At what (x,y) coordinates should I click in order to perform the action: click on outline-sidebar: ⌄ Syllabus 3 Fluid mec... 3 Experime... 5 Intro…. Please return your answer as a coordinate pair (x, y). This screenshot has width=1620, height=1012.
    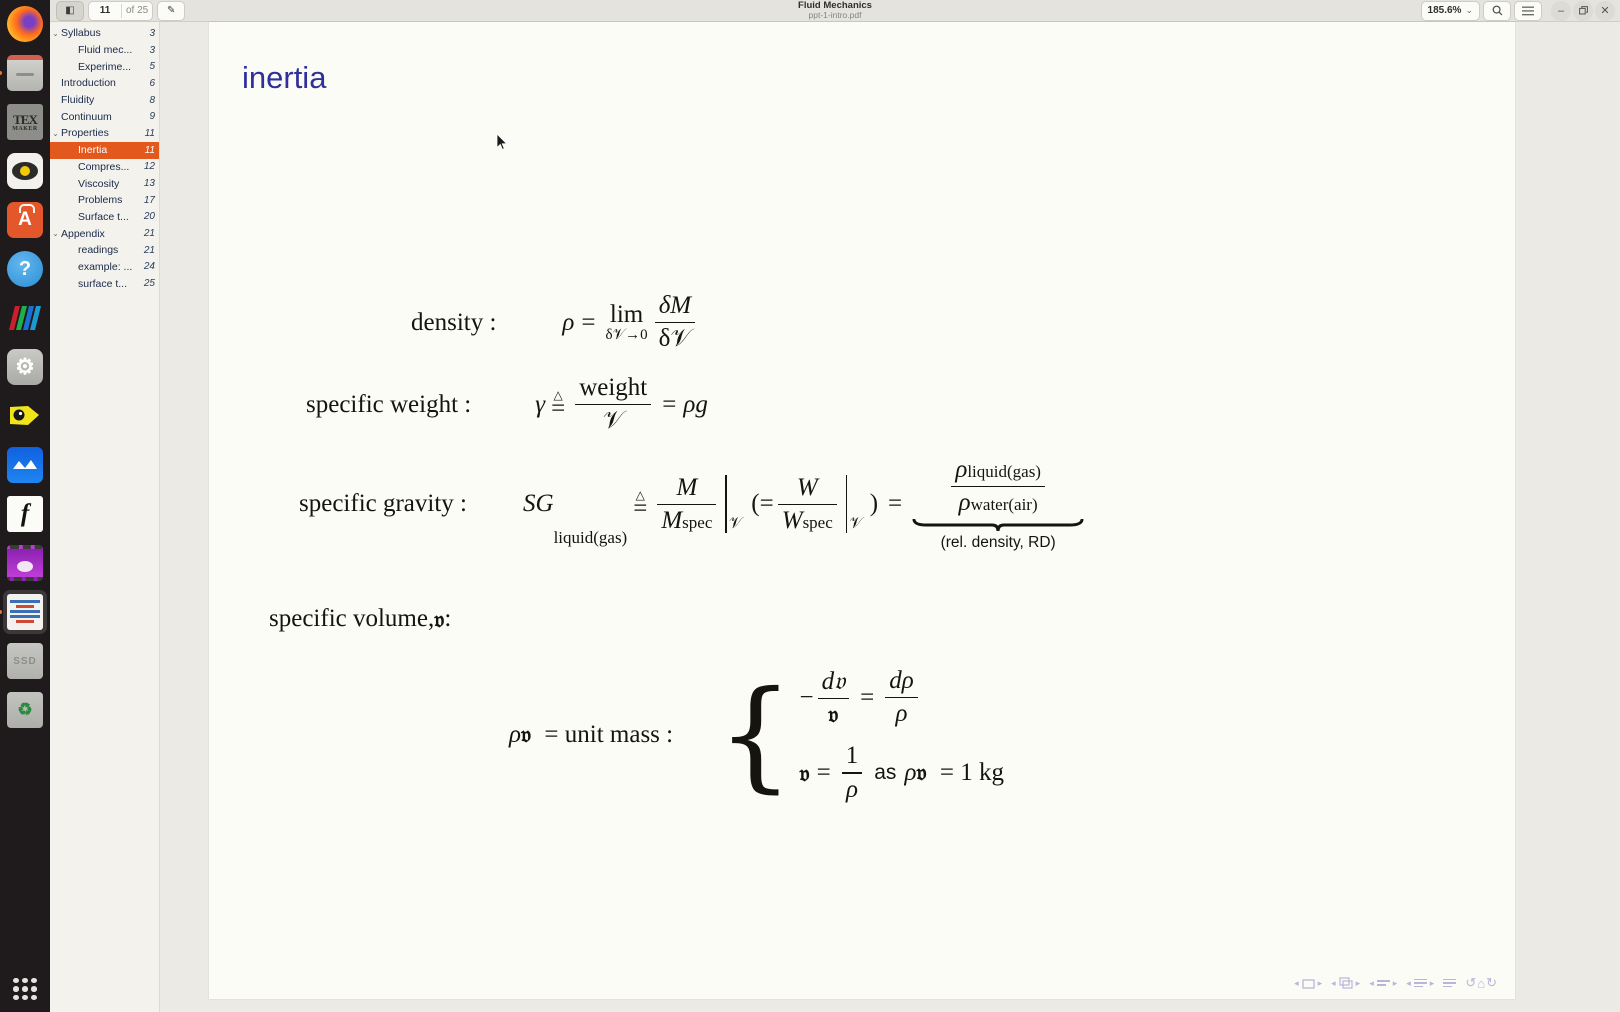
    Looking at the image, I should click on (105, 517).